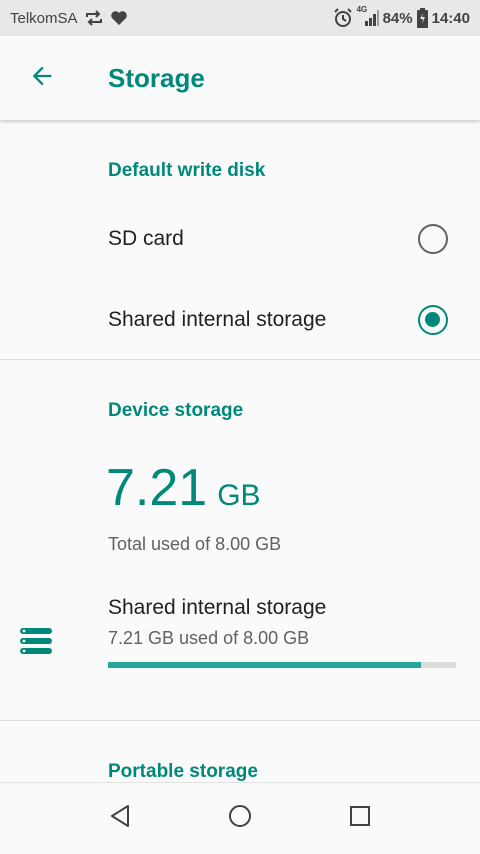 The height and width of the screenshot is (854, 480). Describe the element at coordinates (362, 9) in the screenshot. I see `network-type-label: 4G` at that location.